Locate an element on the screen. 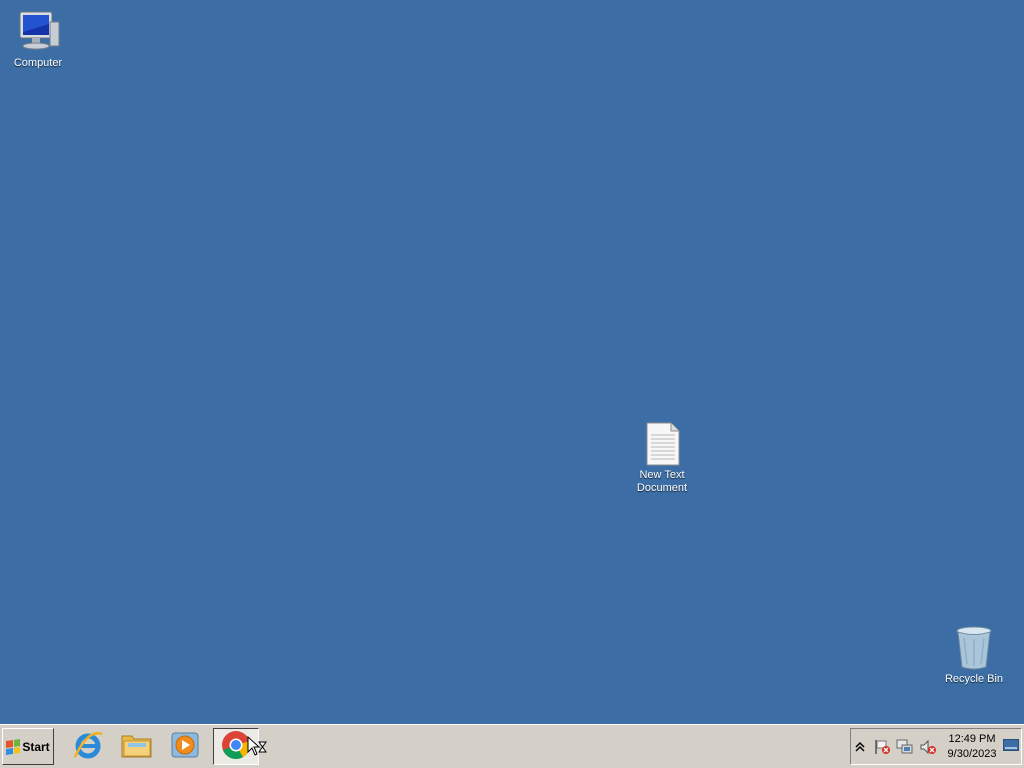  desktop-icon-label: Computer is located at coordinates (38, 63).